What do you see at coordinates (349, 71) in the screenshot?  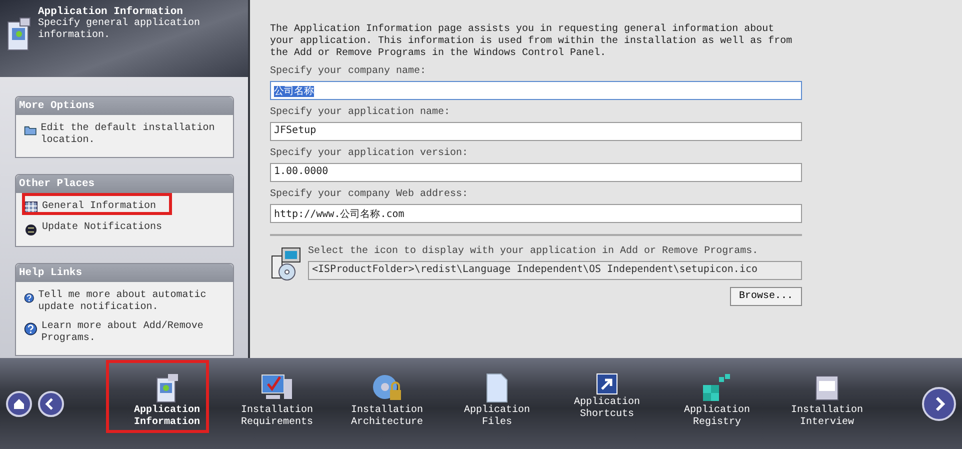 I see `field-label: Specify your company name:` at bounding box center [349, 71].